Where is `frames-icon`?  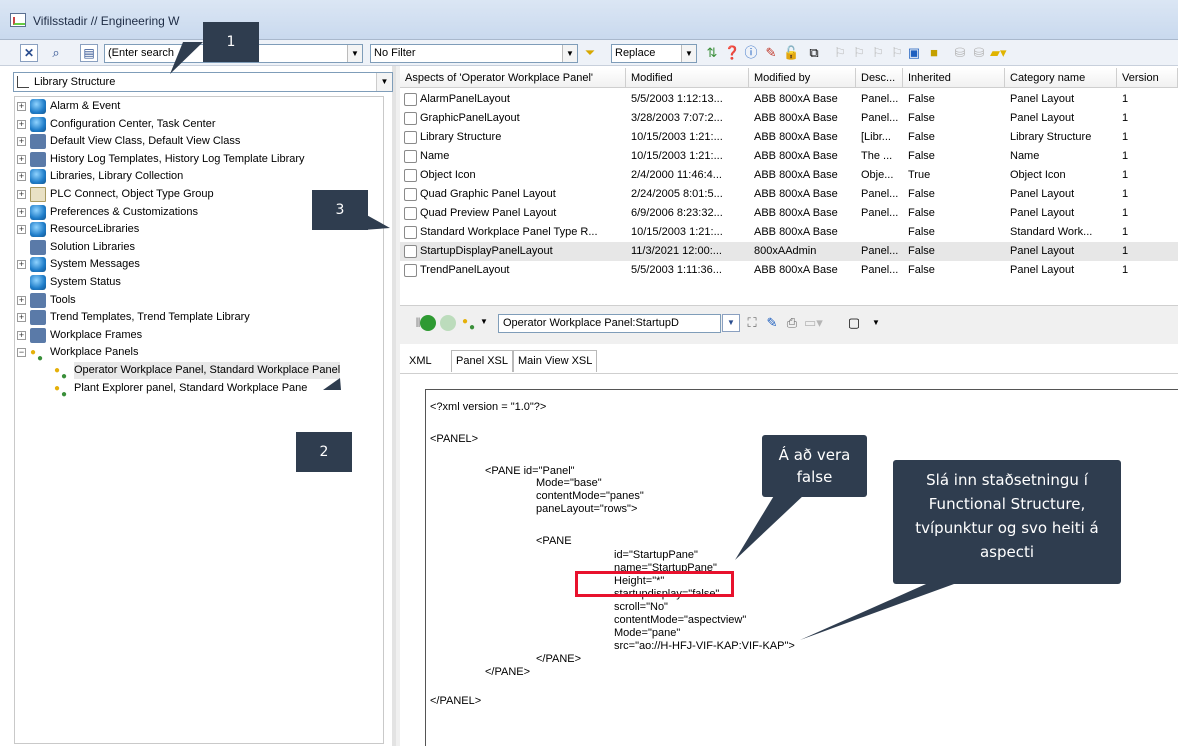
frames-icon is located at coordinates (38, 335).